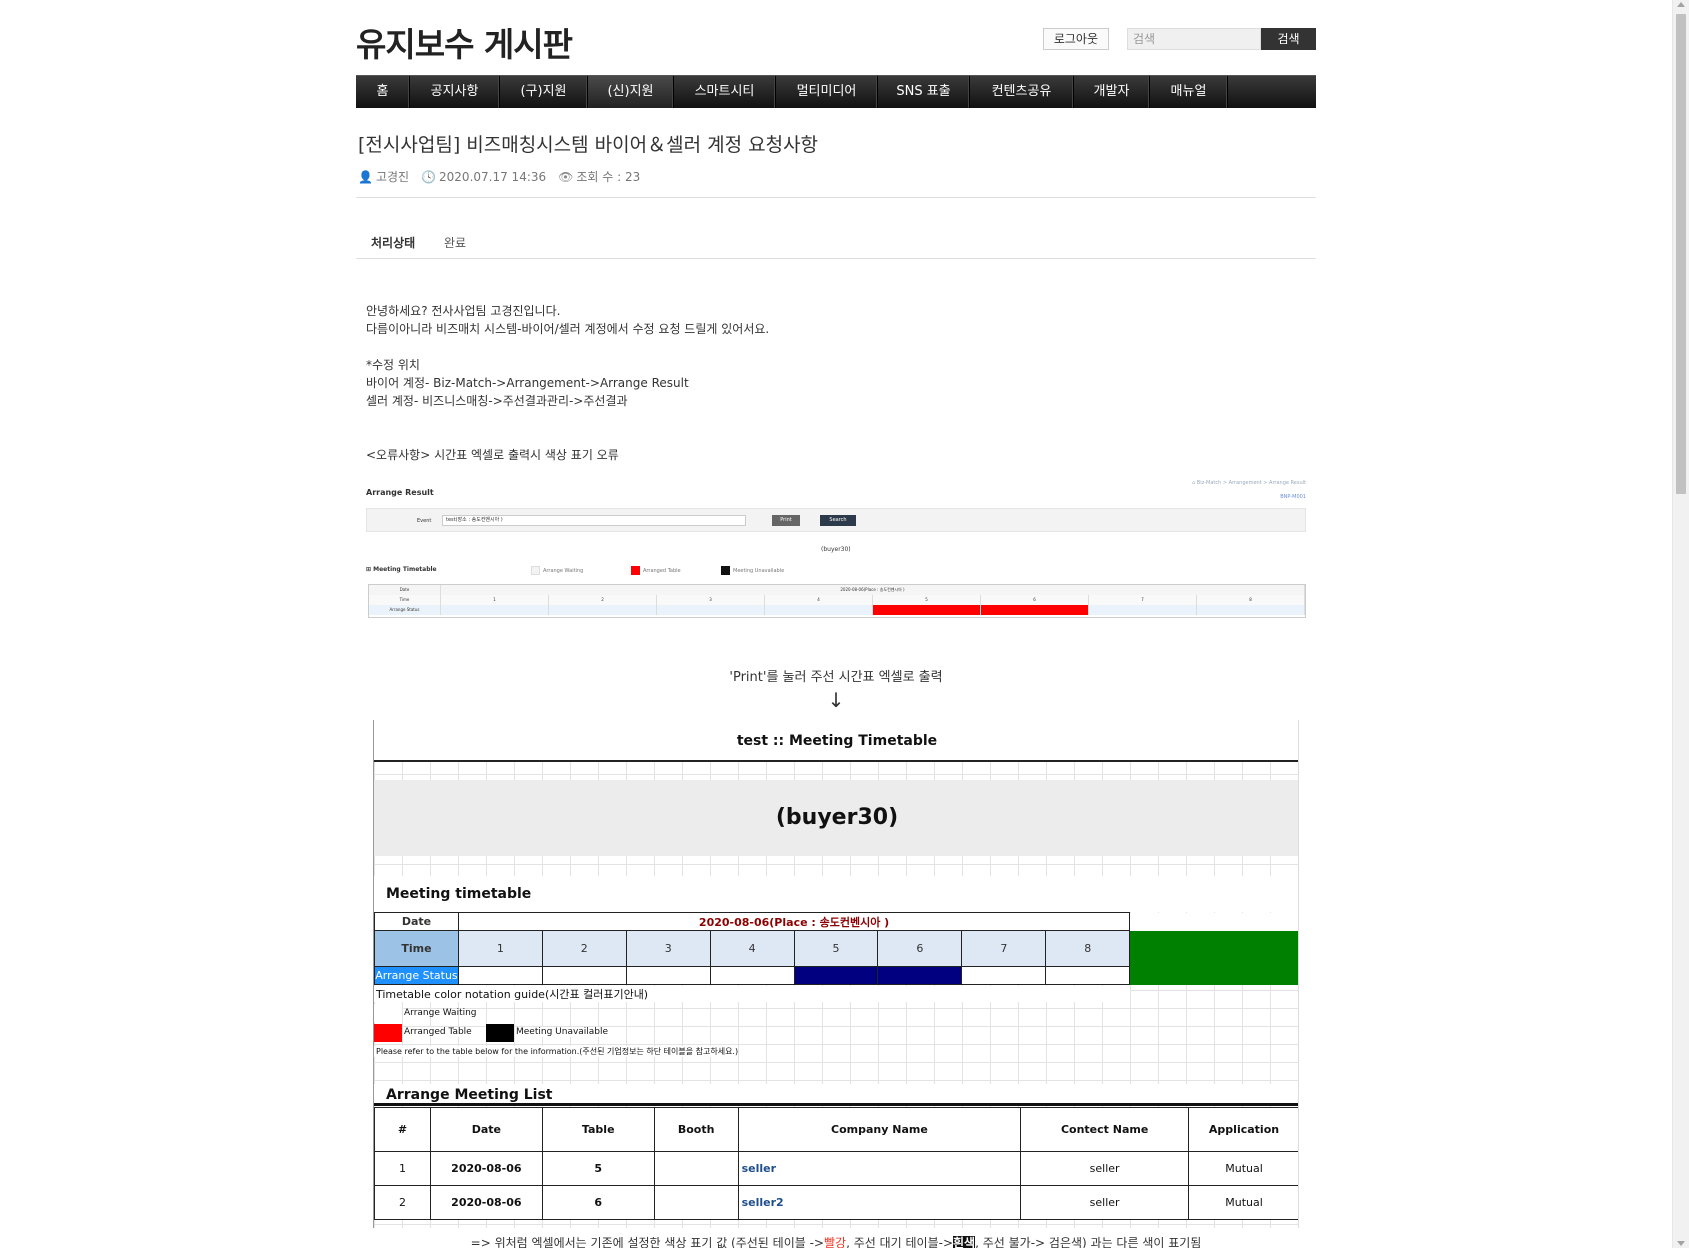  What do you see at coordinates (786, 520) in the screenshot?
I see `shot-print-button: Print` at bounding box center [786, 520].